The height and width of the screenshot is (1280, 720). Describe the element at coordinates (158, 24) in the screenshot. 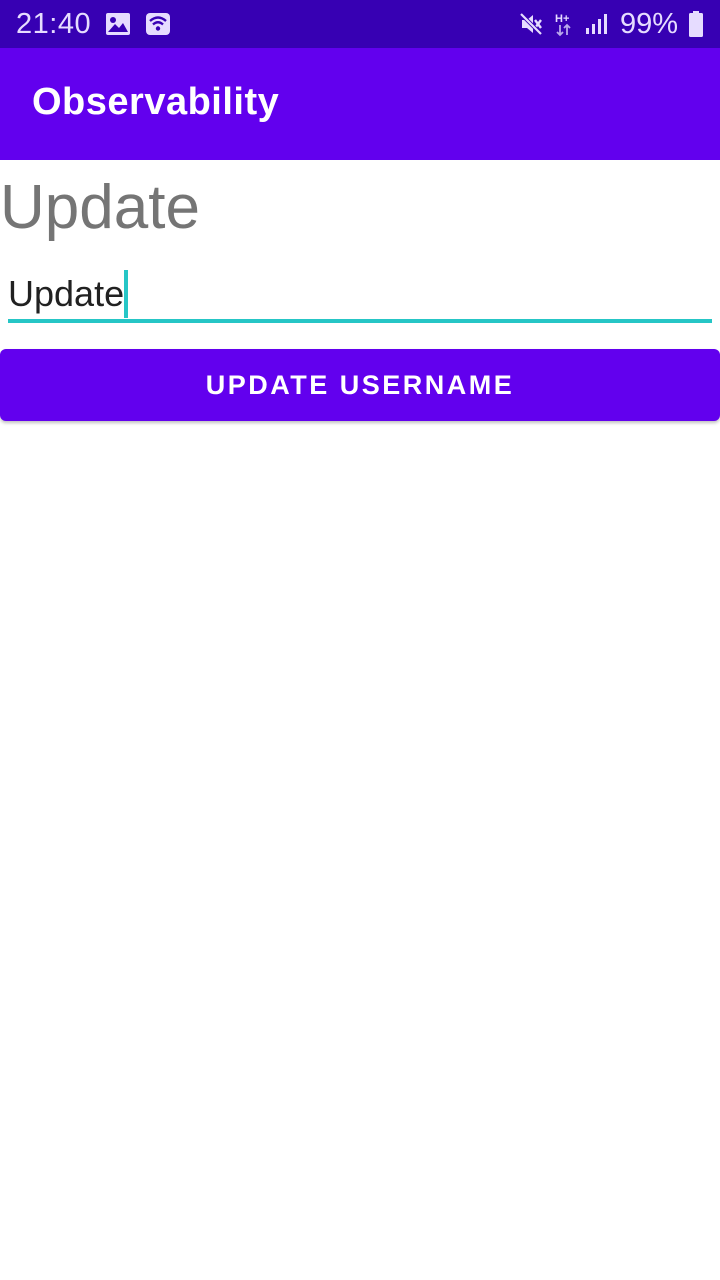

I see `wifi-hotspot-icon` at that location.